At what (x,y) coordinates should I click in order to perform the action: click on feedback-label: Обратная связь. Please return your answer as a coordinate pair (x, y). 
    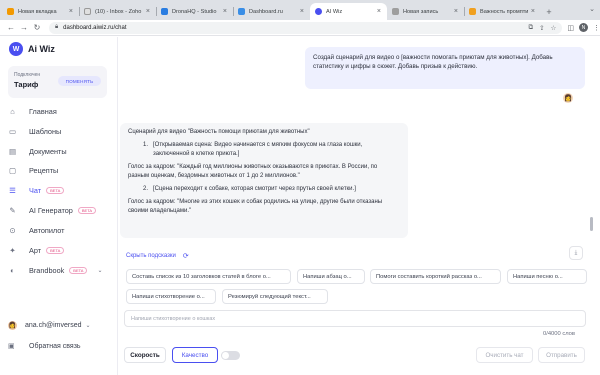
    Looking at the image, I should click on (55, 346).